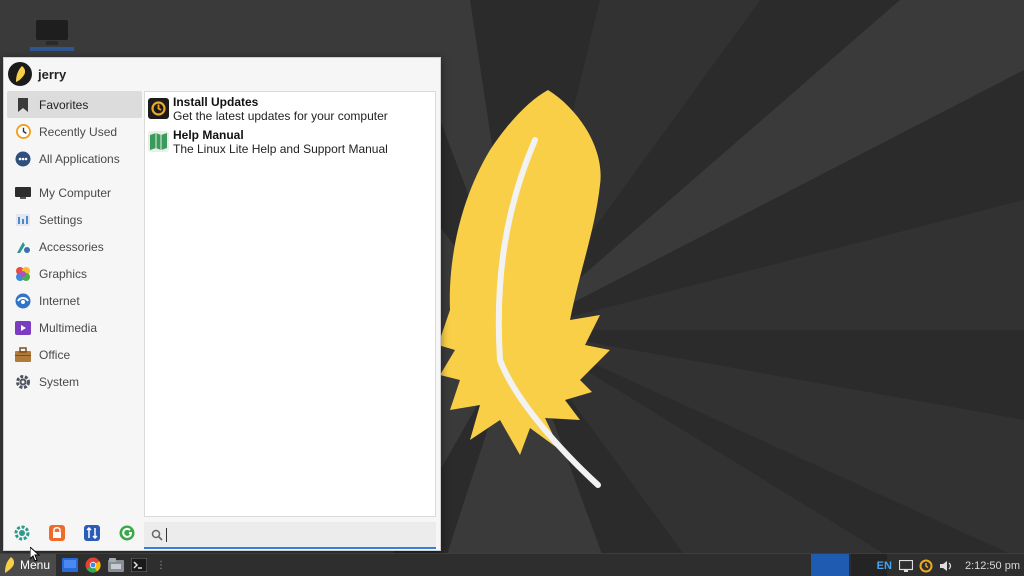 The image size is (1024, 576). I want to click on category-recently-used: Recently Used, so click(74, 131).